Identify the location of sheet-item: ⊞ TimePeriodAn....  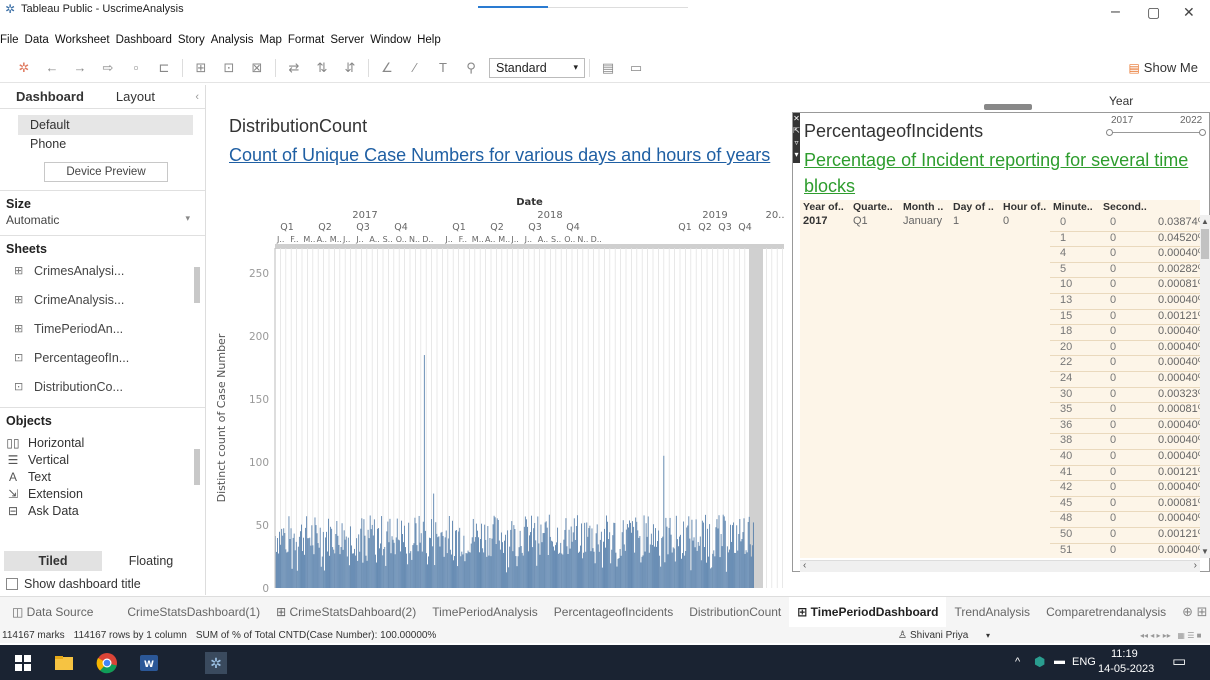
(102, 328).